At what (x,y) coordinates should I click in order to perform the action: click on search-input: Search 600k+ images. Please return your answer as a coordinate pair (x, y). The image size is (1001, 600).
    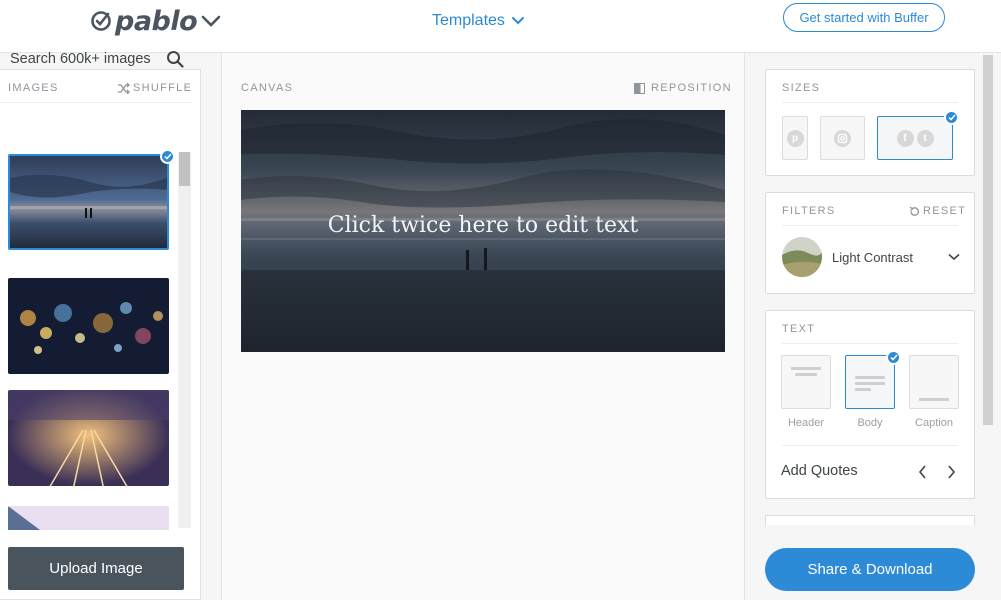
    Looking at the image, I should click on (80, 59).